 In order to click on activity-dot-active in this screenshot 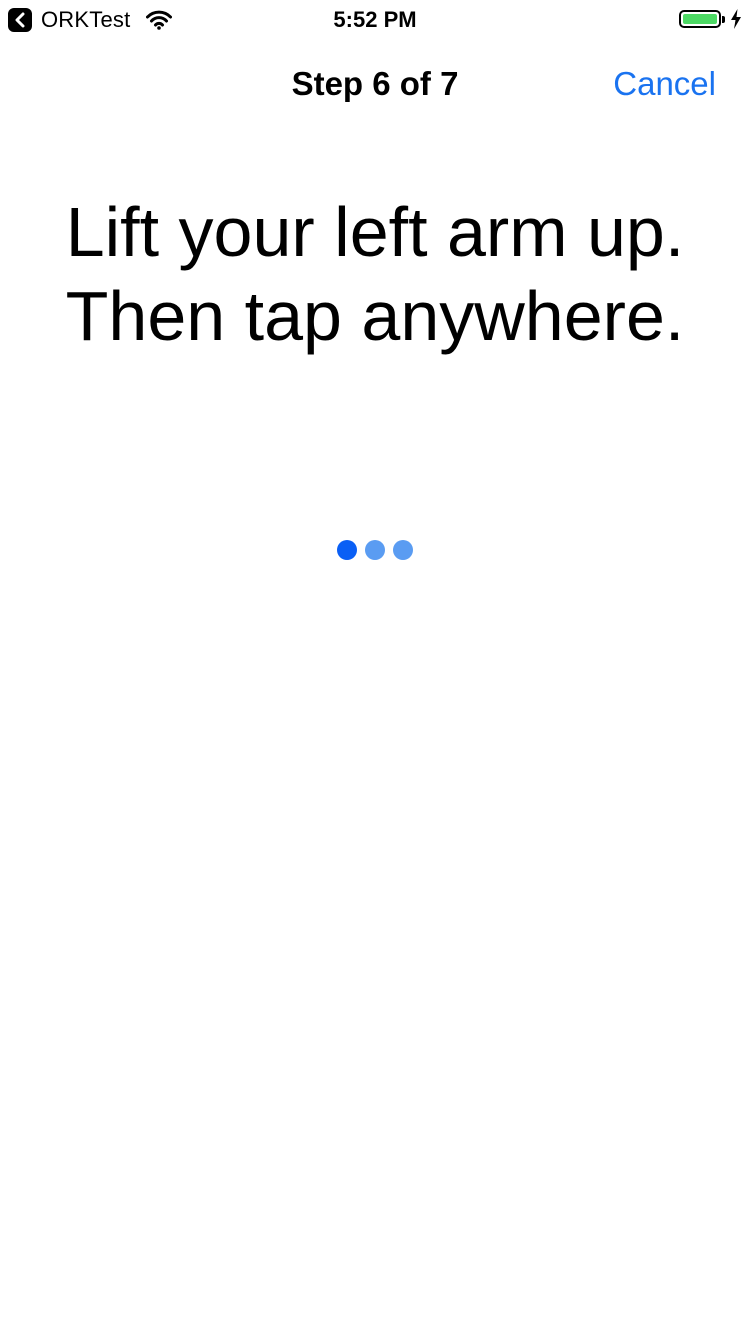, I will do `click(347, 550)`.